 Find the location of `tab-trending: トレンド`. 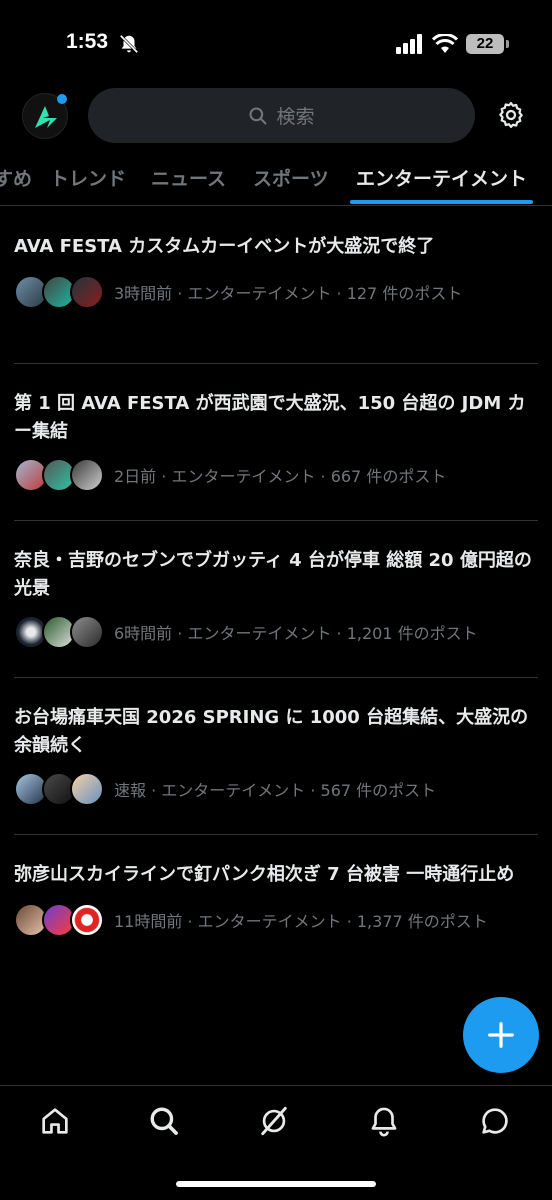

tab-trending: トレンド is located at coordinates (88, 177).